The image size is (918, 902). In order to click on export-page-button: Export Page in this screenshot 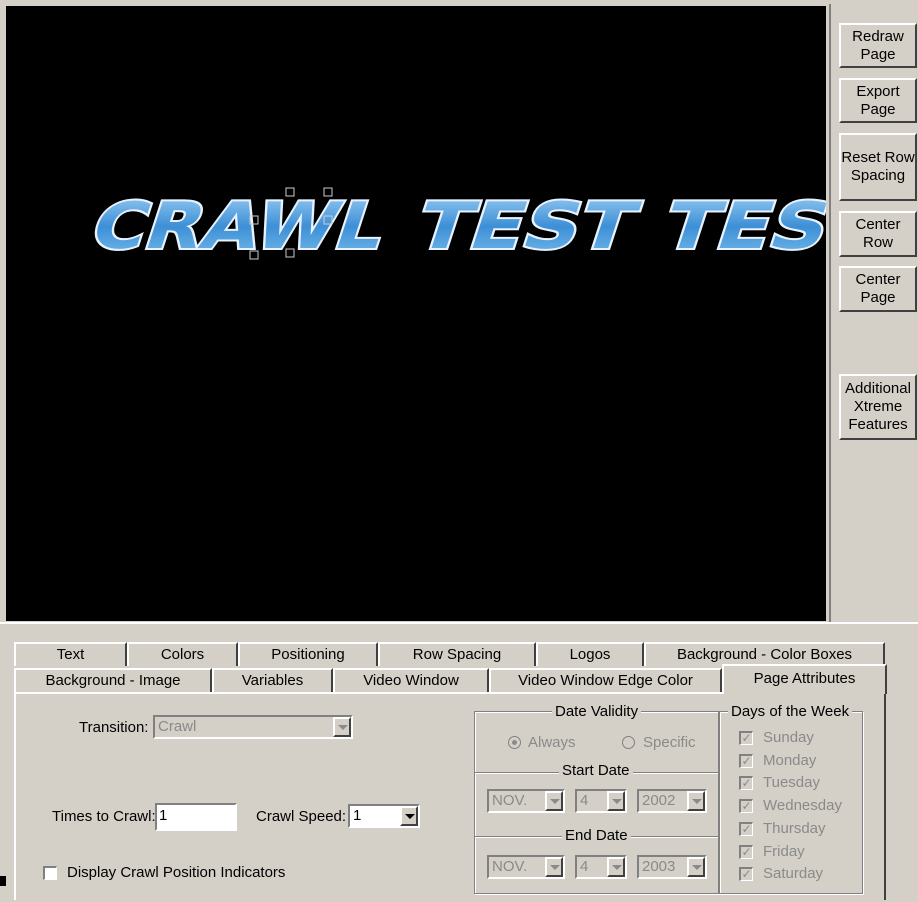, I will do `click(878, 100)`.